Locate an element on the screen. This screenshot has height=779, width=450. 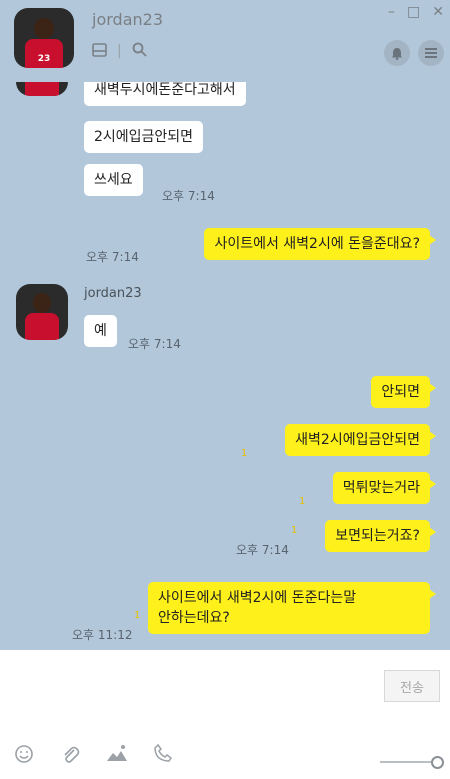
image-icon is located at coordinates (117, 756).